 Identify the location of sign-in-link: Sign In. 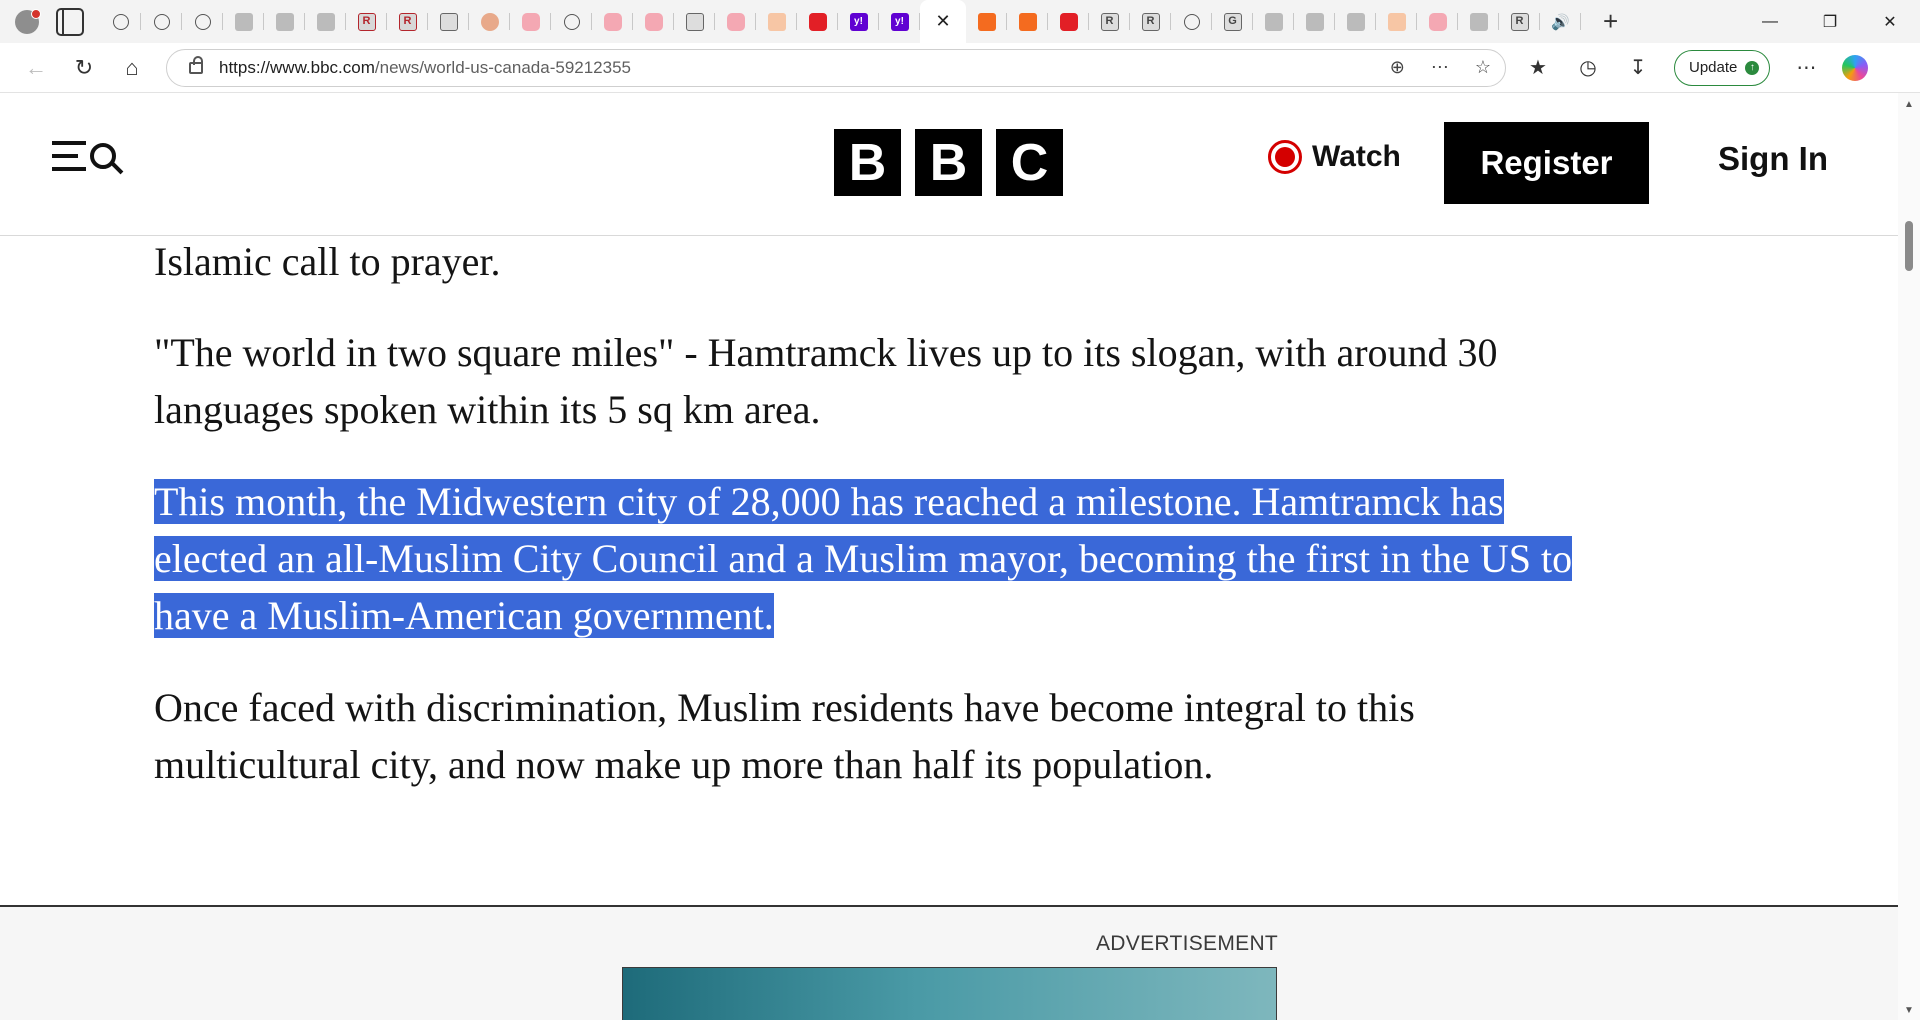
(1773, 159).